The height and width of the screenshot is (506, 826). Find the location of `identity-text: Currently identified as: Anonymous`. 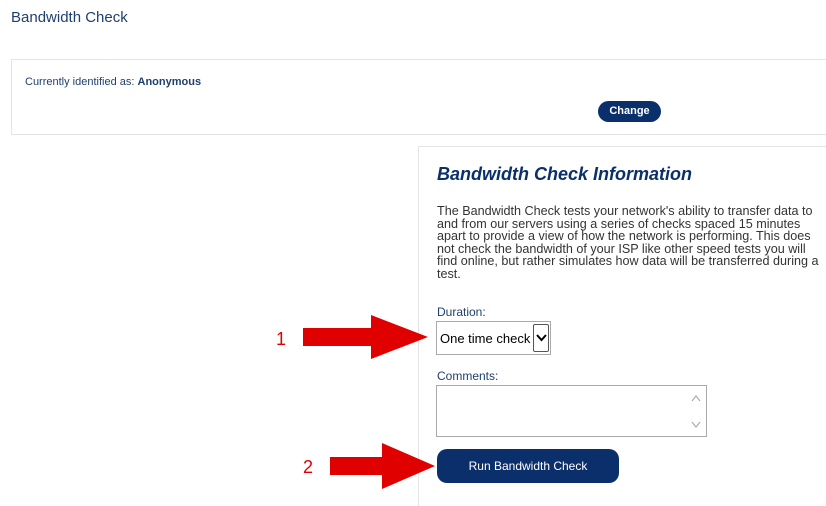

identity-text: Currently identified as: Anonymous is located at coordinates (113, 82).